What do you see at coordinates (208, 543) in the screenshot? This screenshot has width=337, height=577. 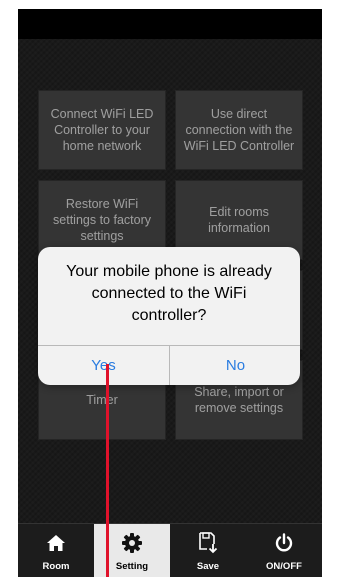 I see `save-icon` at bounding box center [208, 543].